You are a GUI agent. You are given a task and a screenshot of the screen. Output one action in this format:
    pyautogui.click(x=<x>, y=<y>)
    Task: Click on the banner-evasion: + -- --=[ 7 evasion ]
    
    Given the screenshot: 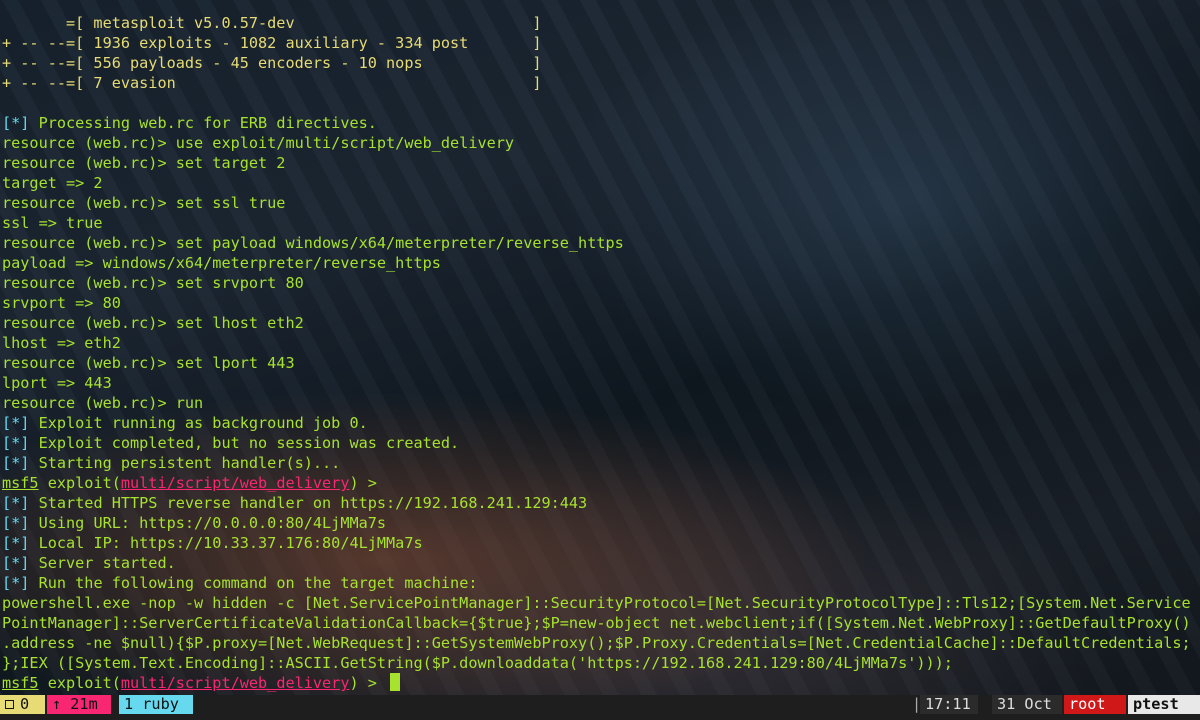 What is the action you would take?
    pyautogui.click(x=272, y=83)
    